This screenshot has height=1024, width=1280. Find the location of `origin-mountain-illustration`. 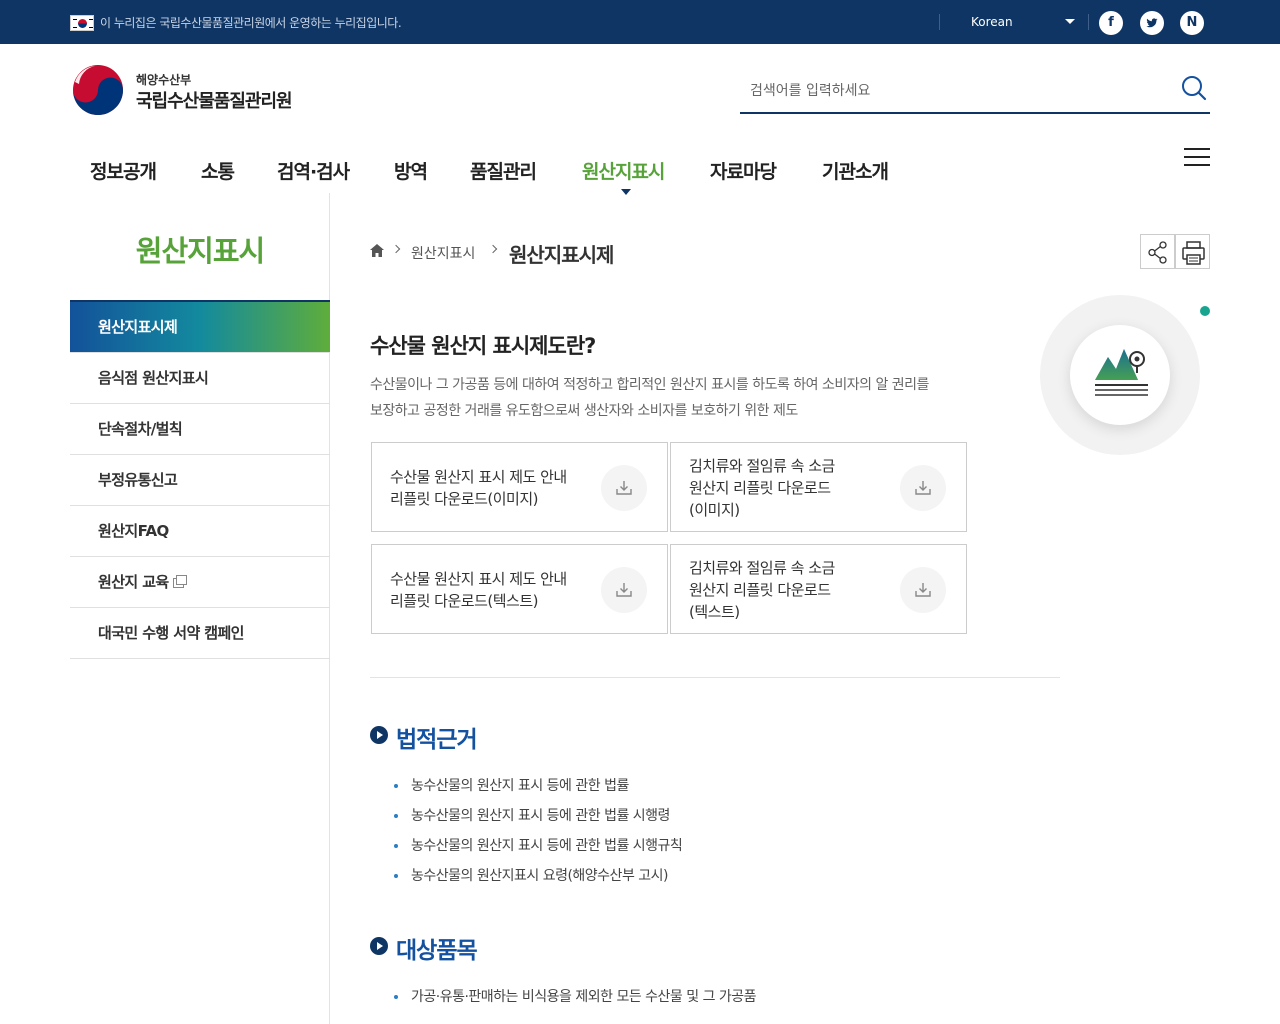

origin-mountain-illustration is located at coordinates (1120, 375).